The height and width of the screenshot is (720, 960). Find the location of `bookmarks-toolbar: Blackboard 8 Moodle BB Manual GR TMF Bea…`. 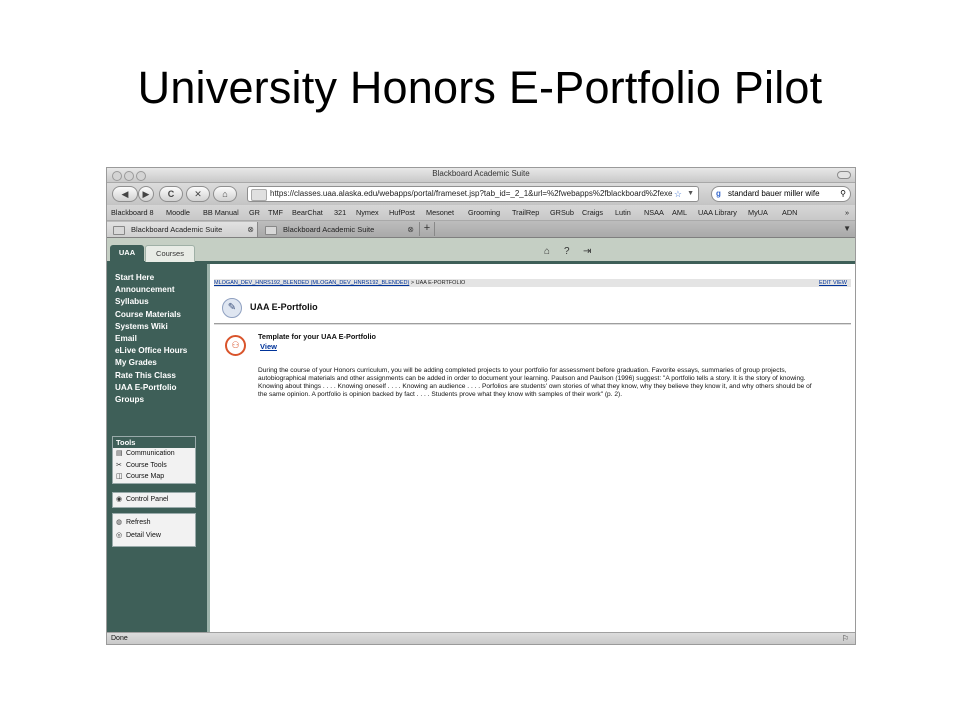

bookmarks-toolbar: Blackboard 8 Moodle BB Manual GR TMF Bea… is located at coordinates (481, 213).